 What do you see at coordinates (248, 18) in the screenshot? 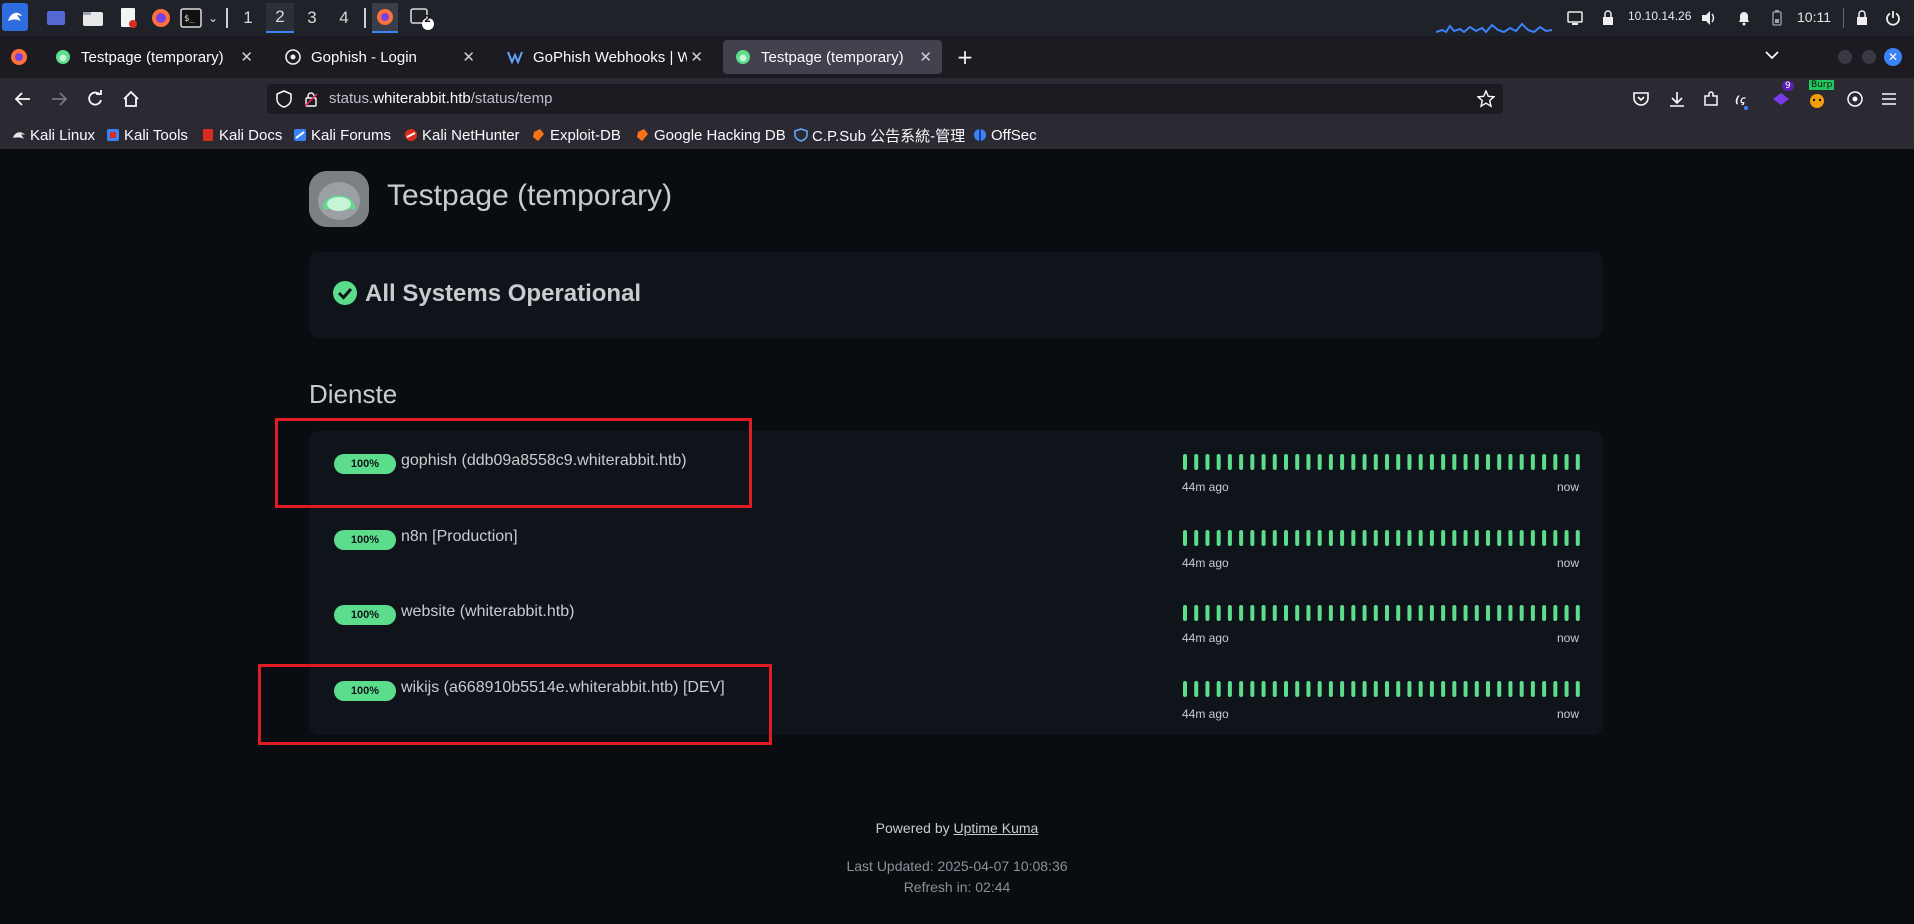
I see `workspace-1: 1` at bounding box center [248, 18].